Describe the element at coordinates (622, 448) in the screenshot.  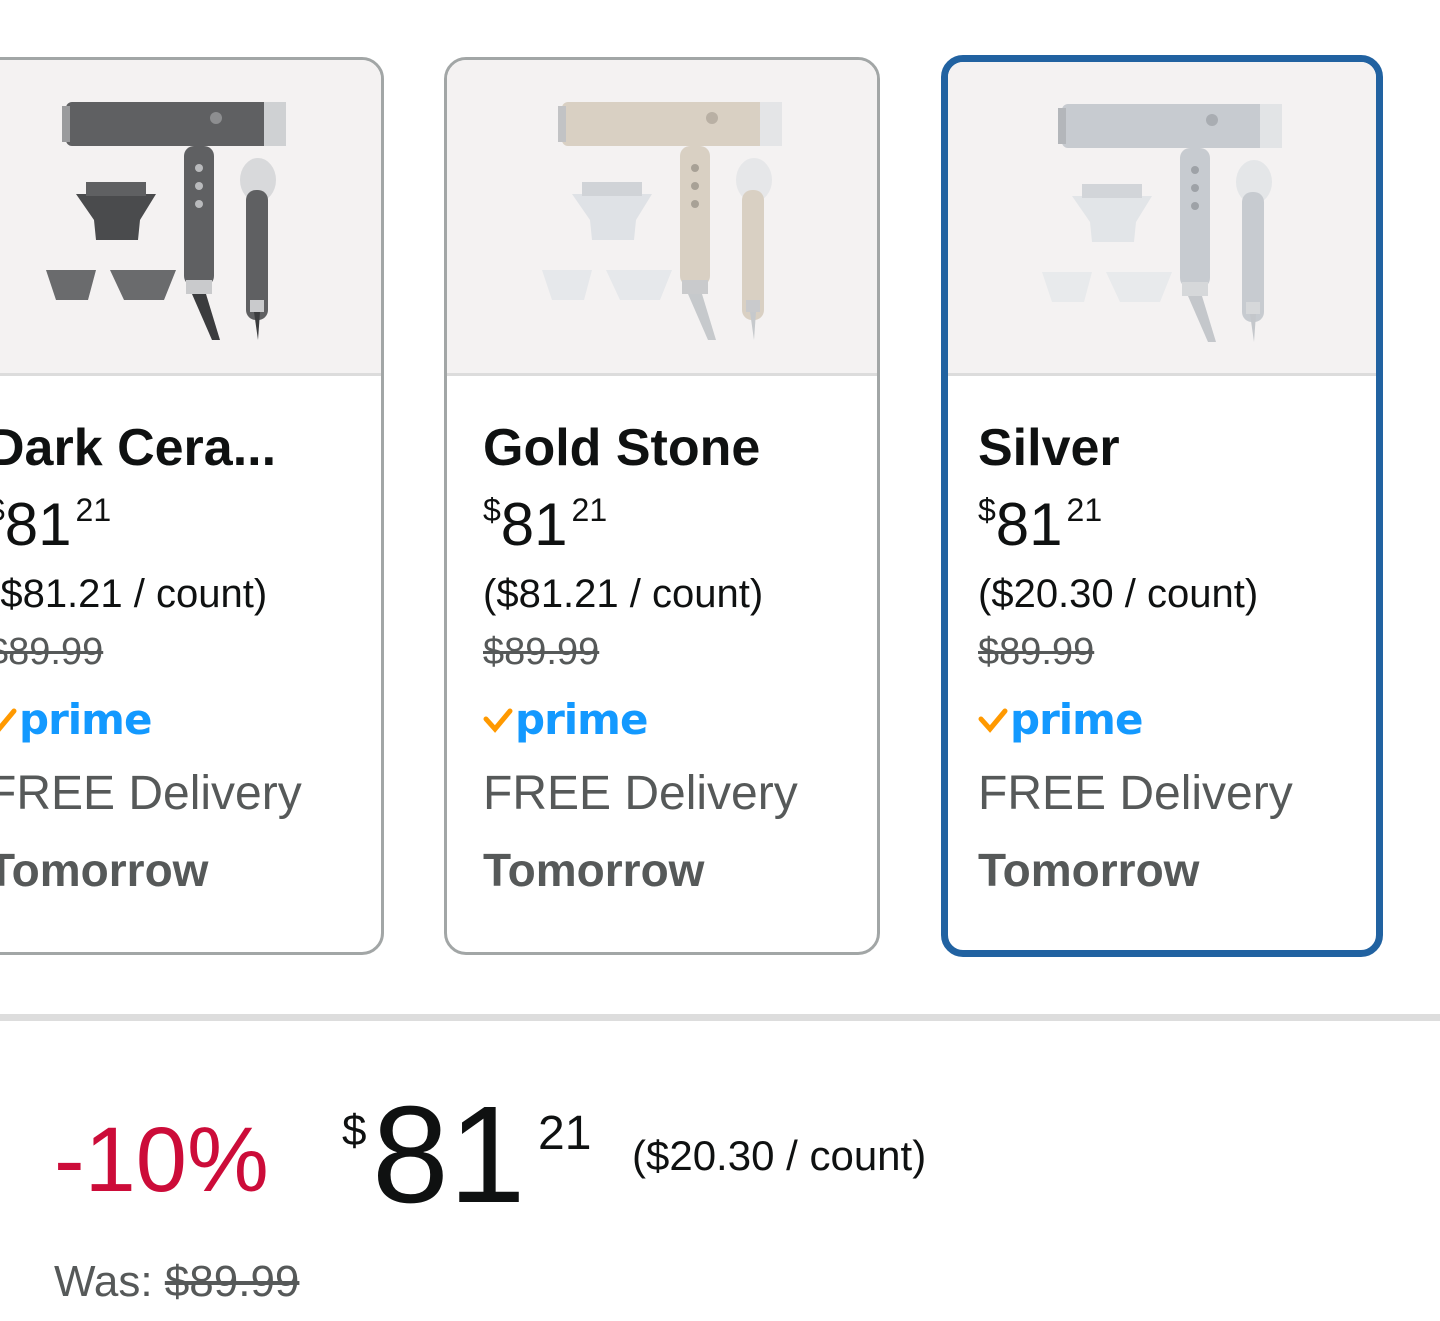
I see `variant-name: Gold Stone` at that location.